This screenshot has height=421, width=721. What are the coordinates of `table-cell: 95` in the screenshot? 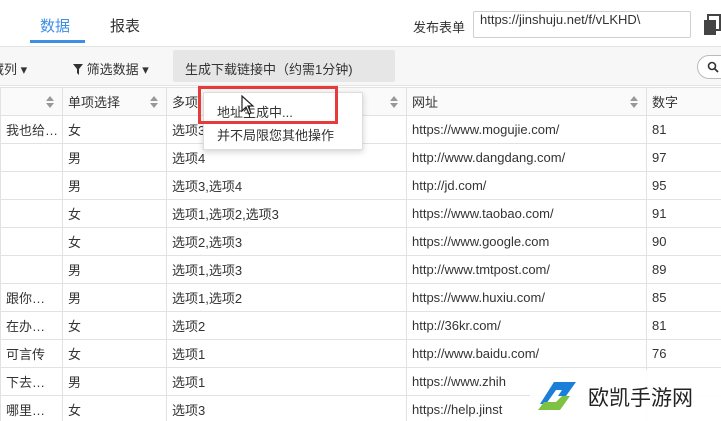 It's located at (683, 185).